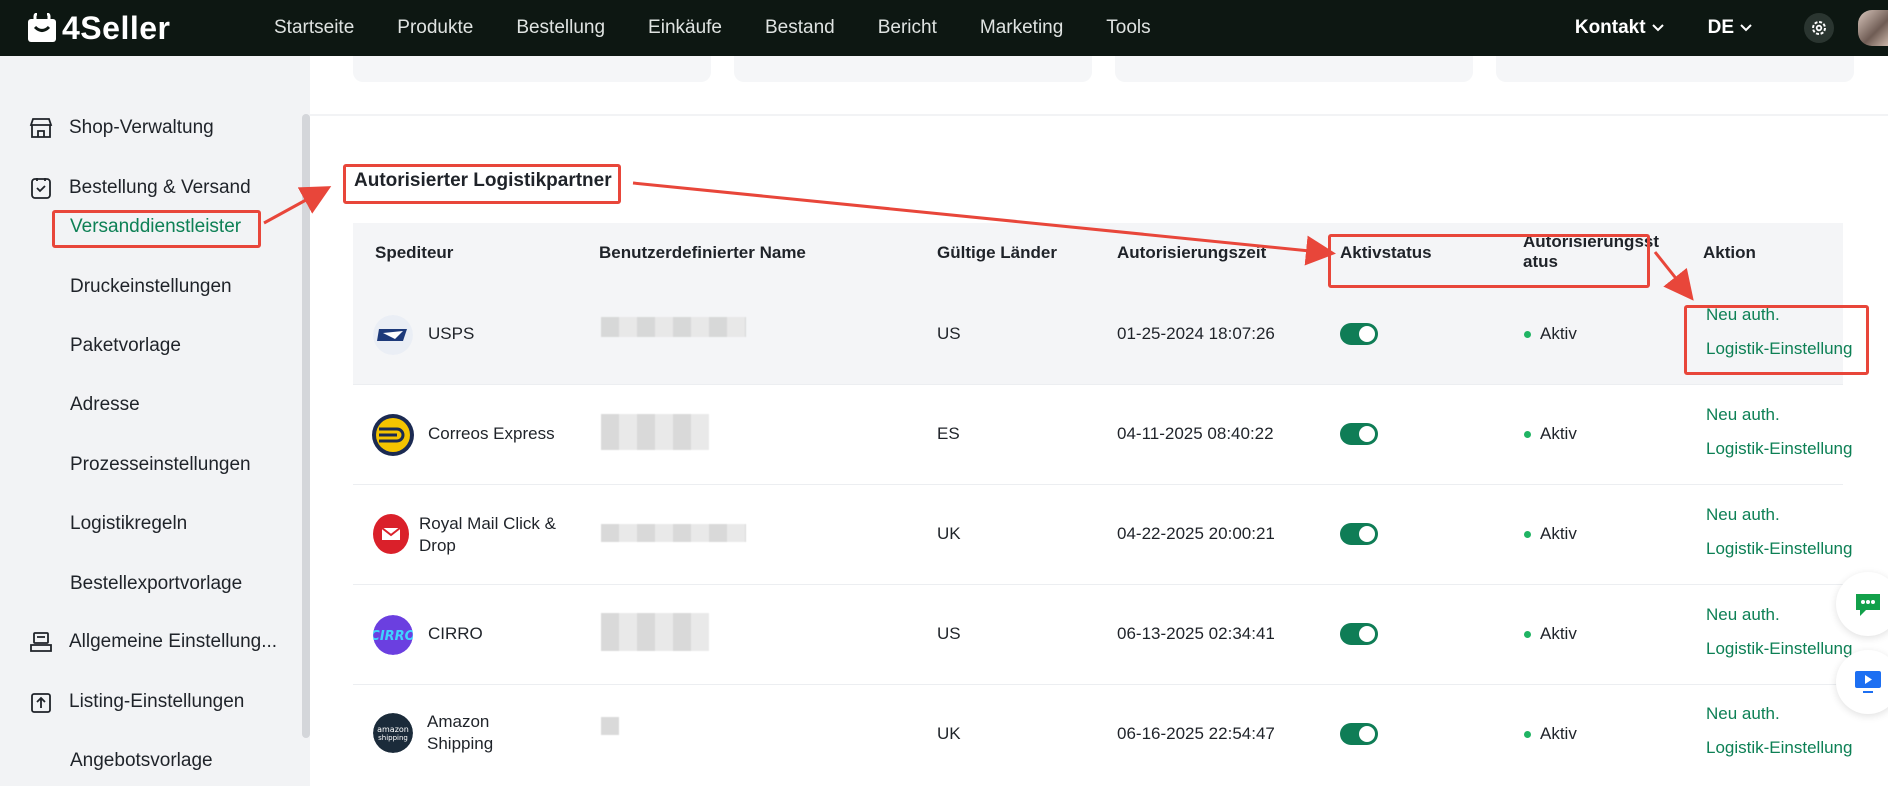 The width and height of the screenshot is (1888, 786). Describe the element at coordinates (1610, 27) in the screenshot. I see `contact-label: Kontakt` at that location.